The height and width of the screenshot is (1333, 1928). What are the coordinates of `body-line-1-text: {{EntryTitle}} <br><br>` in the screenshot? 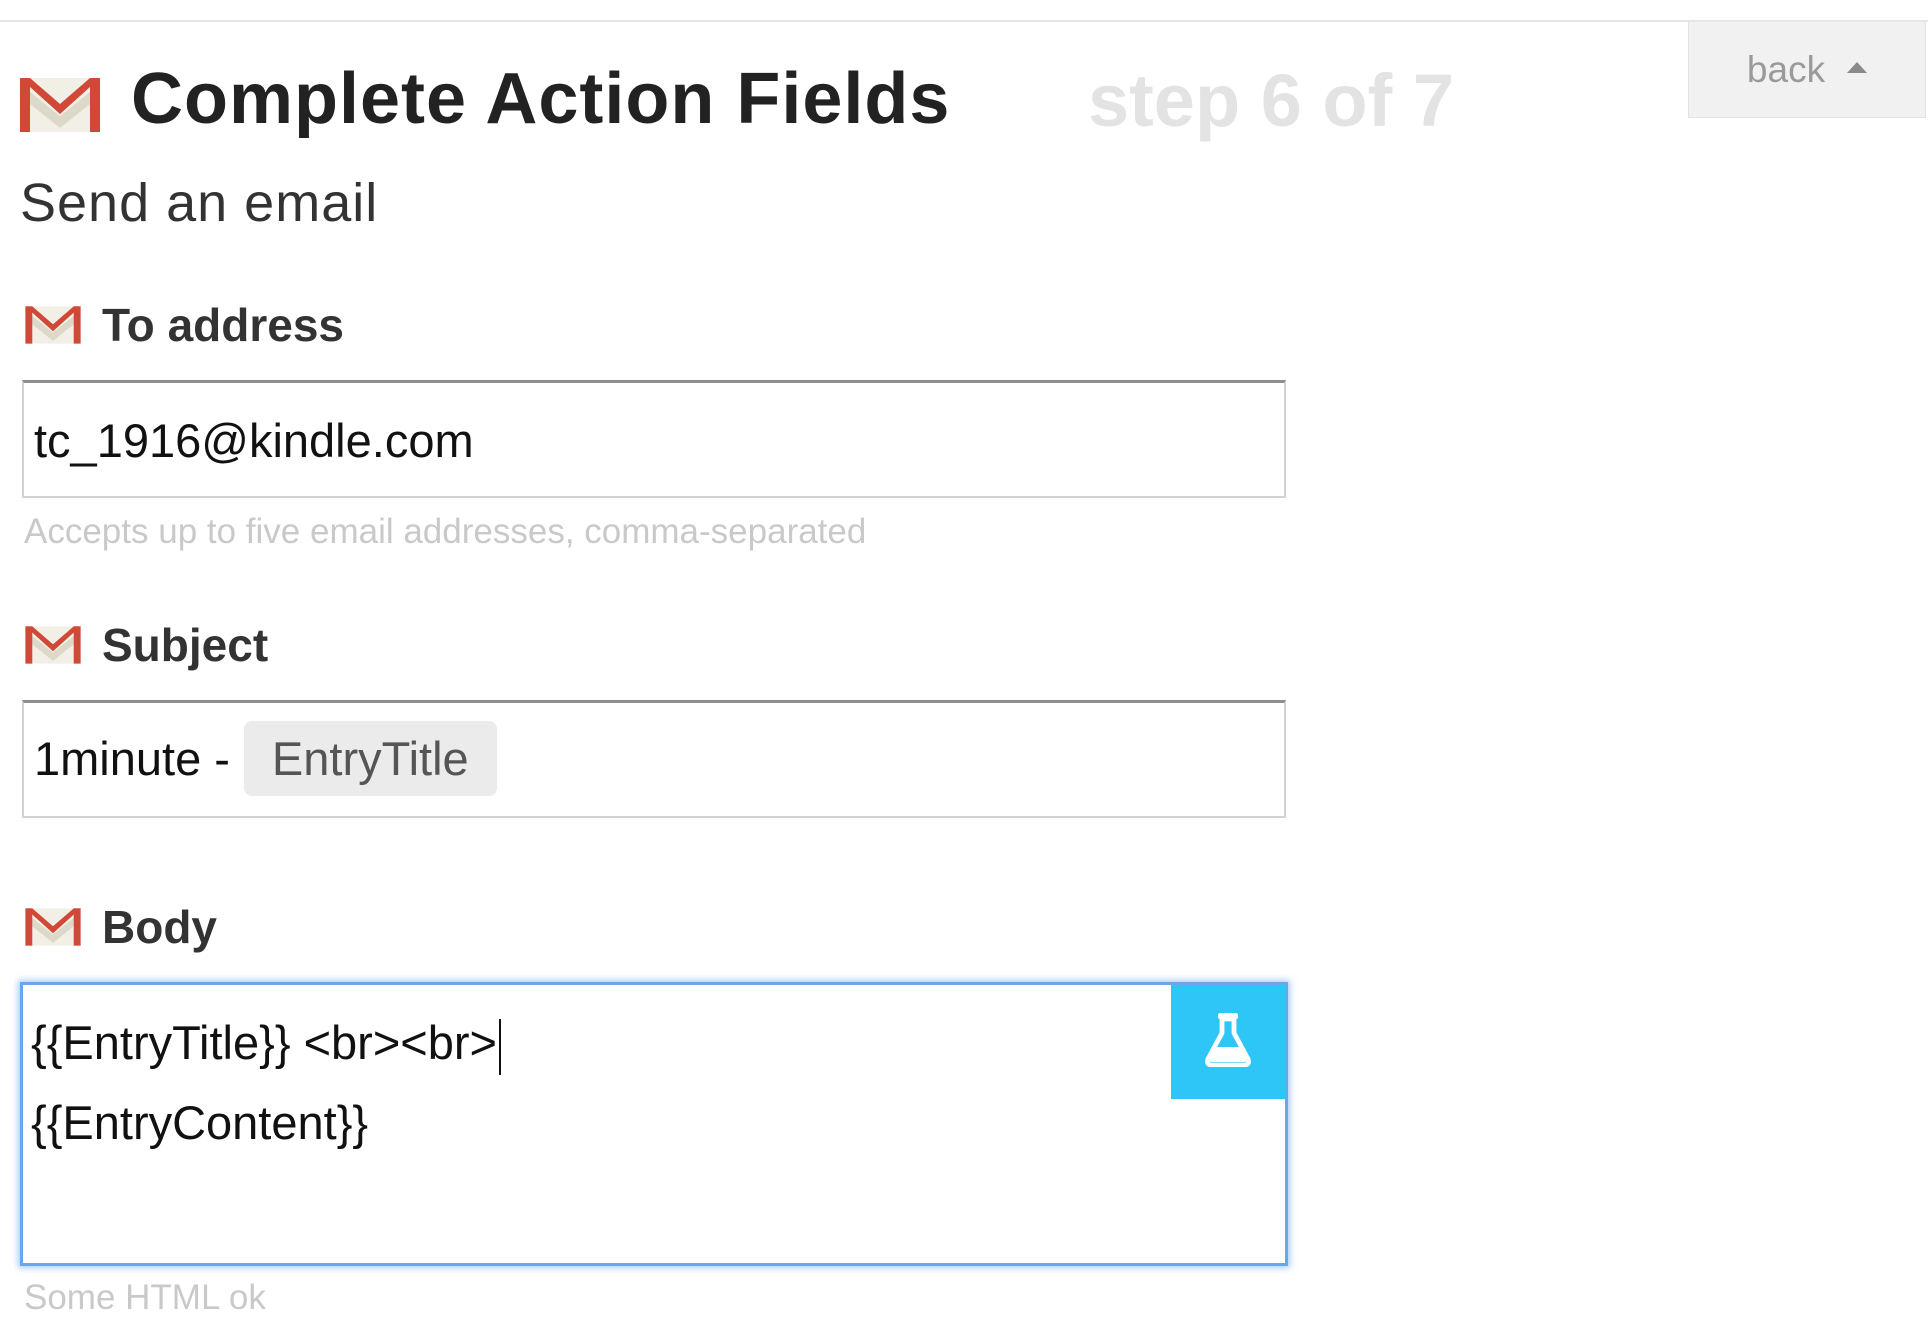 It's located at (264, 1042).